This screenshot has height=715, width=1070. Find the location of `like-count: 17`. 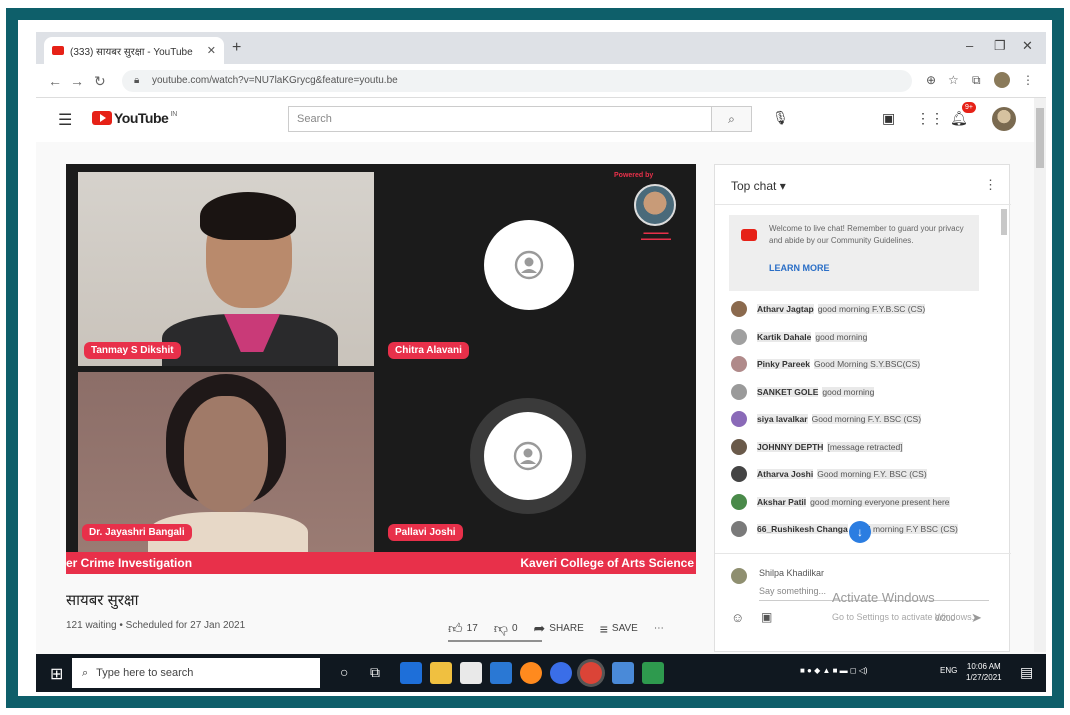

like-count: 17 is located at coordinates (472, 628).